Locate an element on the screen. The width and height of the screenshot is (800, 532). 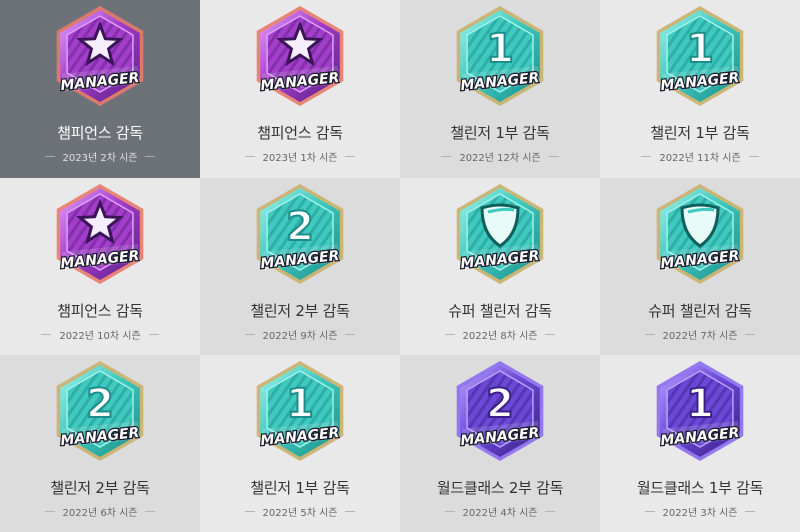
badge-card: 2 MANAGER 챌린저 2부 감독 2022년 6차 시즌 is located at coordinates (100, 443).